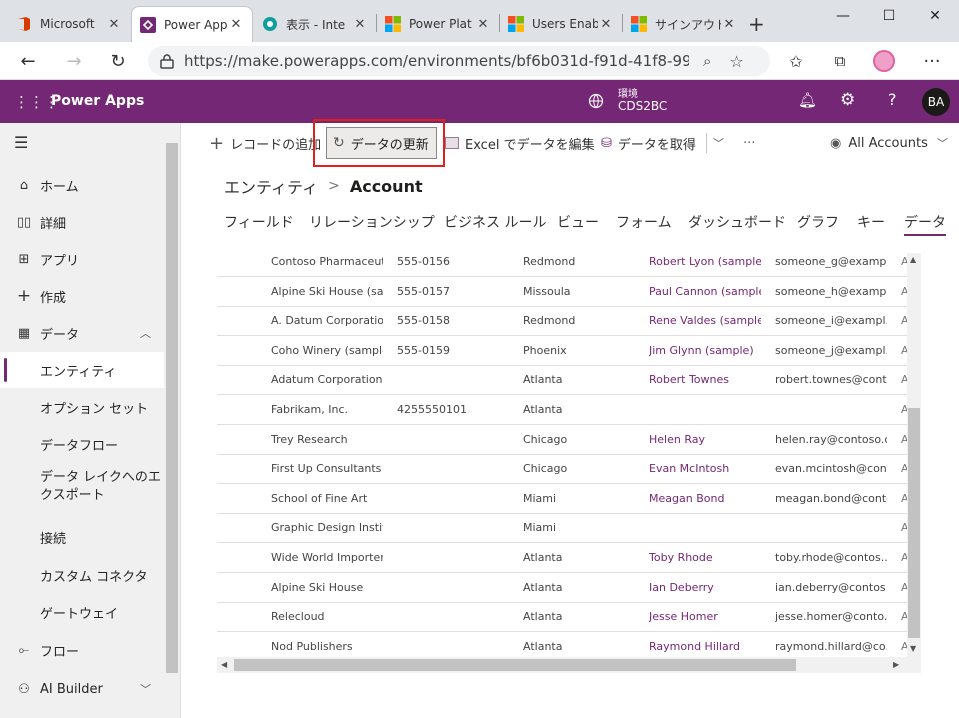 The height and width of the screenshot is (718, 959). Describe the element at coordinates (520, 143) in the screenshot. I see `edit-in-excel-button: Excel でデータを編集` at that location.